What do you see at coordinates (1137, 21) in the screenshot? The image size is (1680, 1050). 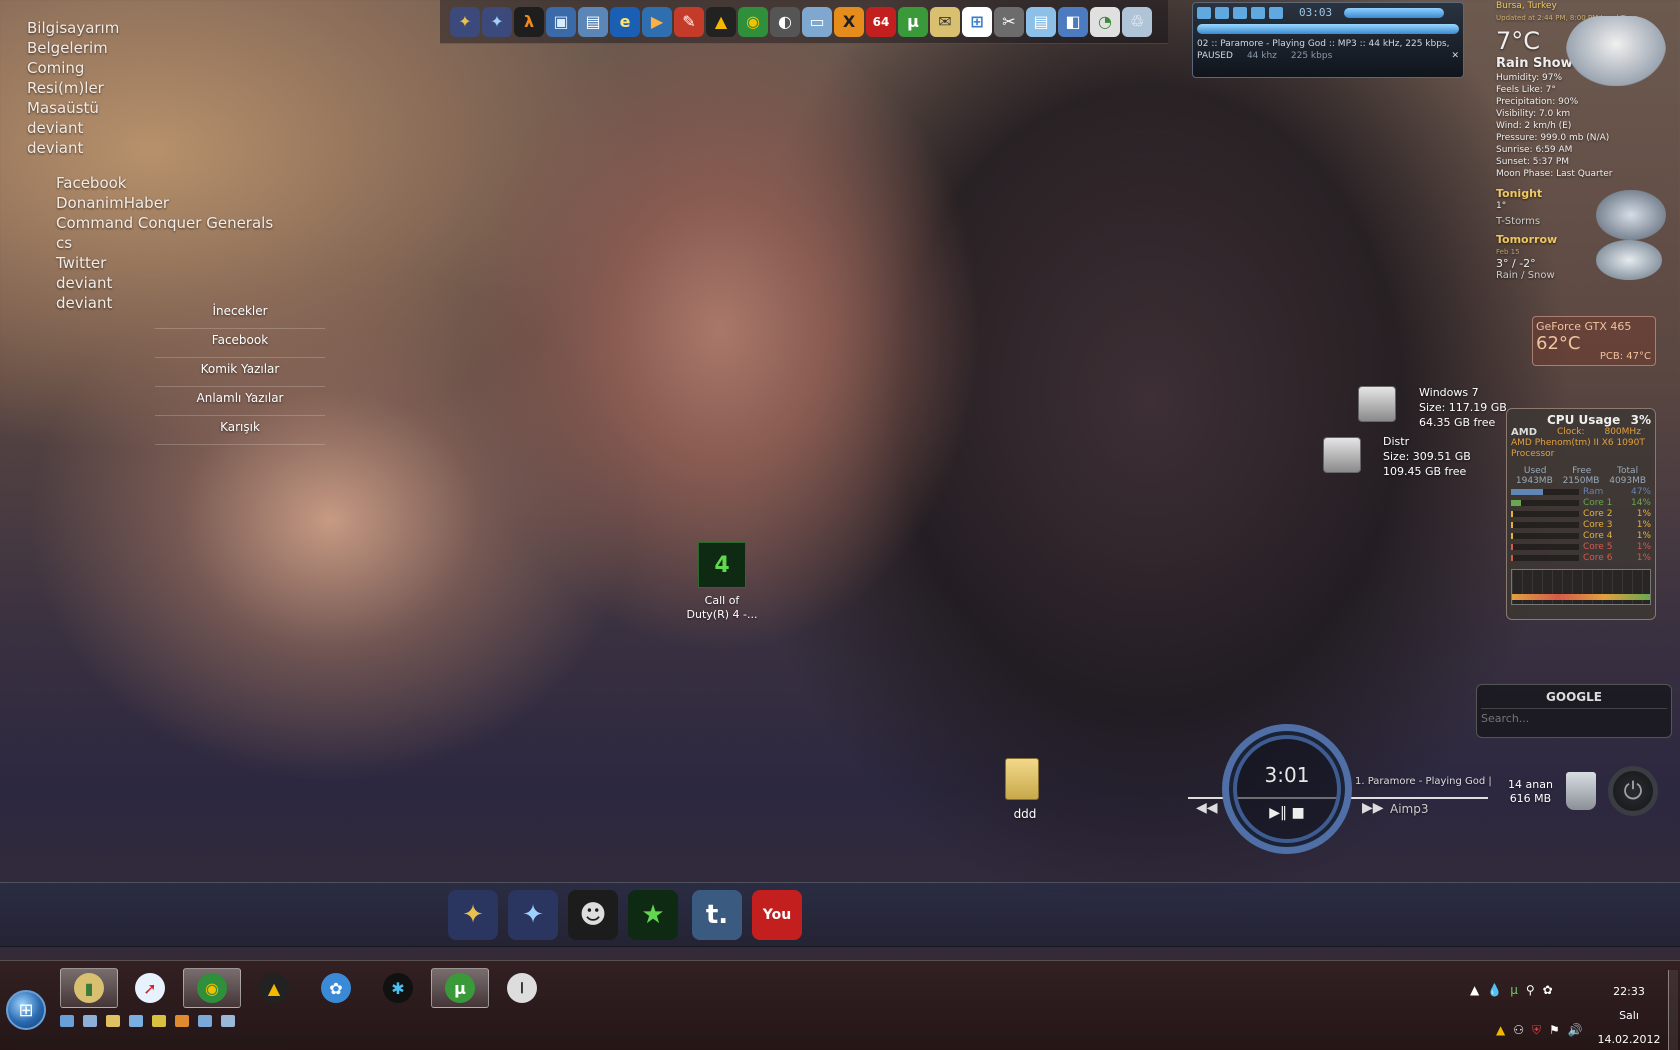 I see `recycle-bin-icon: ♲` at bounding box center [1137, 21].